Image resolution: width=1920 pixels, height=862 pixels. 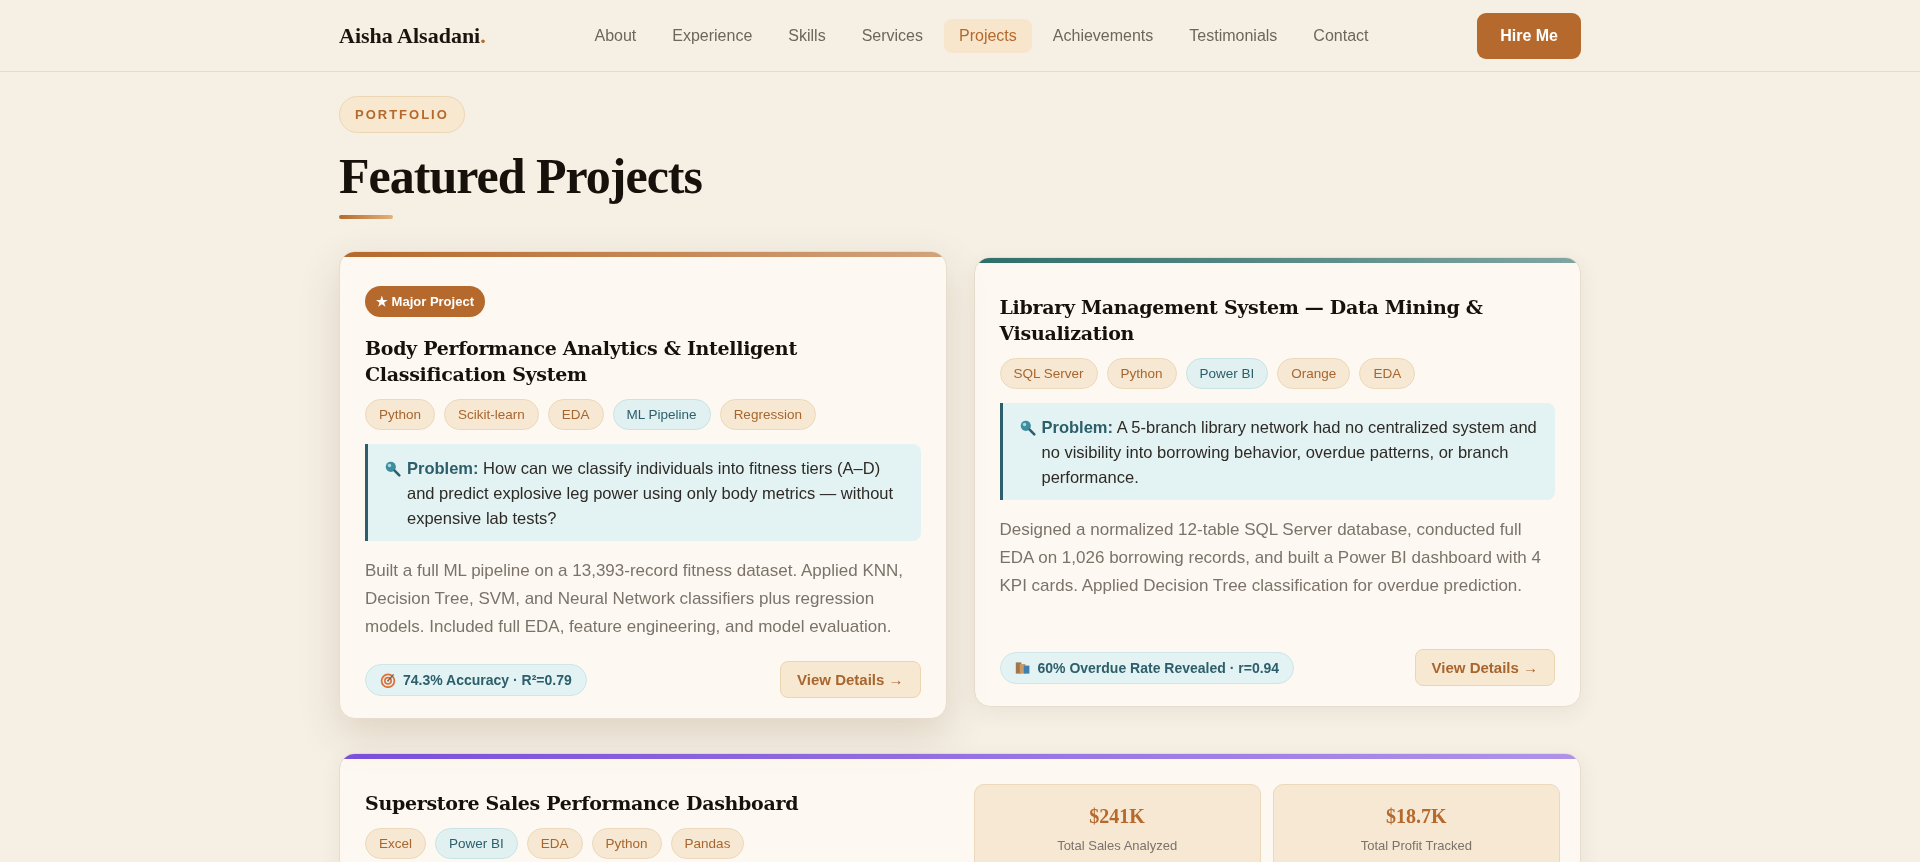 What do you see at coordinates (1233, 35) in the screenshot?
I see `nav-link: Testimonials` at bounding box center [1233, 35].